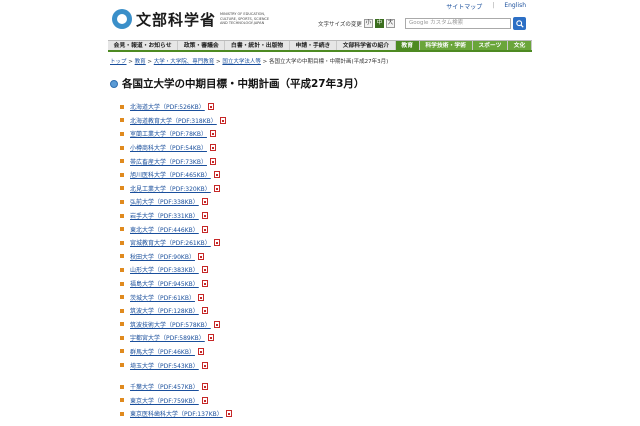 The height and width of the screenshot is (426, 640). What do you see at coordinates (176, 312) in the screenshot?
I see `file-size: （PDF:128KB）` at bounding box center [176, 312].